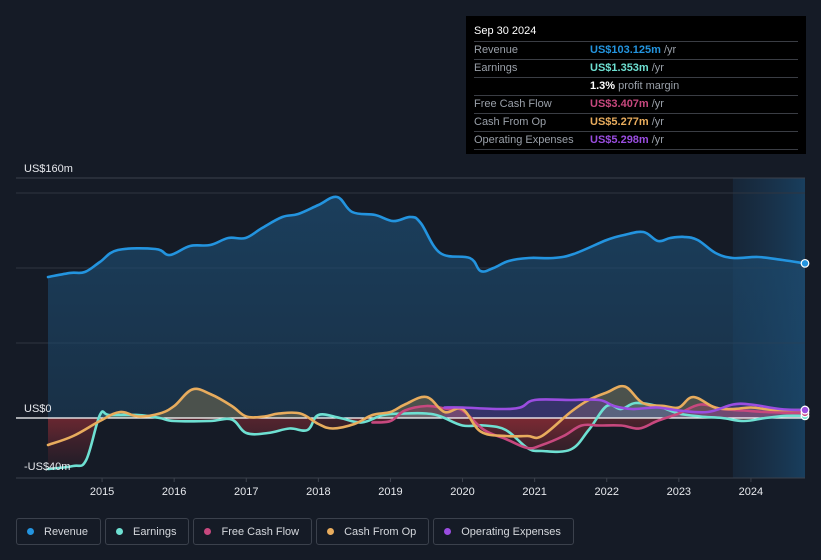  What do you see at coordinates (606, 492) in the screenshot?
I see `x-tick-label: 2022` at bounding box center [606, 492].